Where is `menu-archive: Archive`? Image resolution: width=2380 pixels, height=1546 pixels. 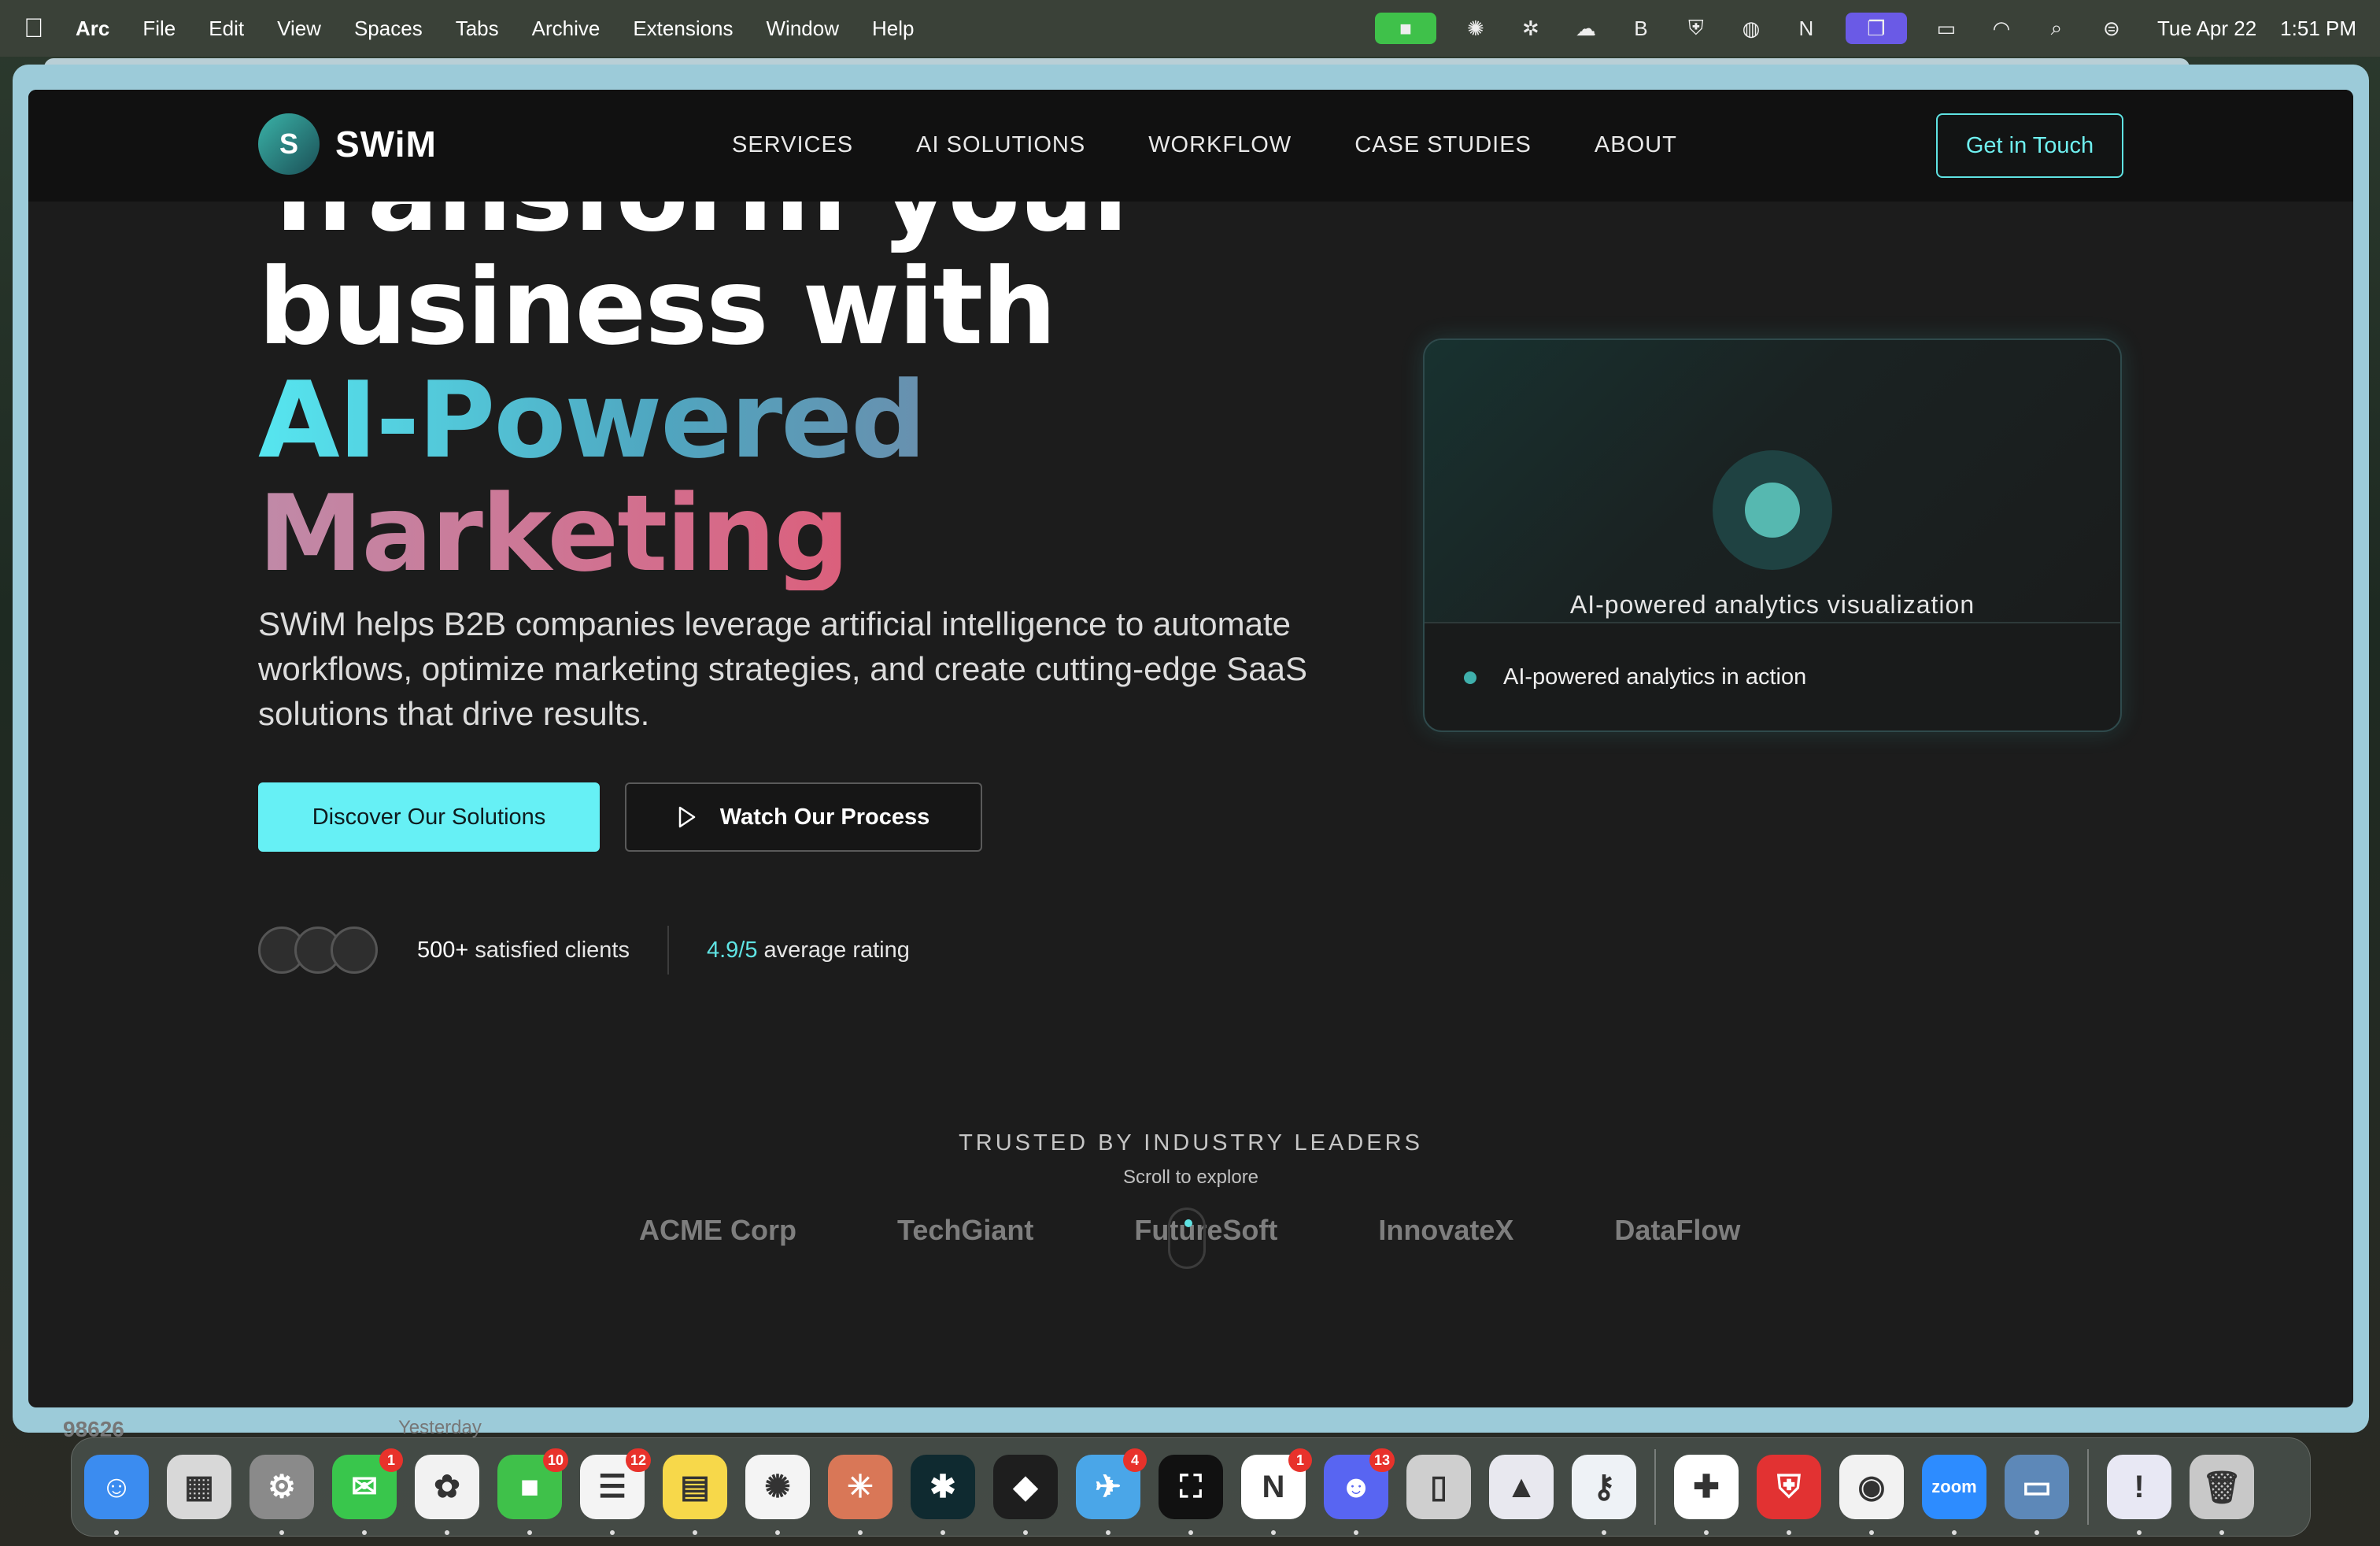
menu-archive: Archive is located at coordinates (566, 29).